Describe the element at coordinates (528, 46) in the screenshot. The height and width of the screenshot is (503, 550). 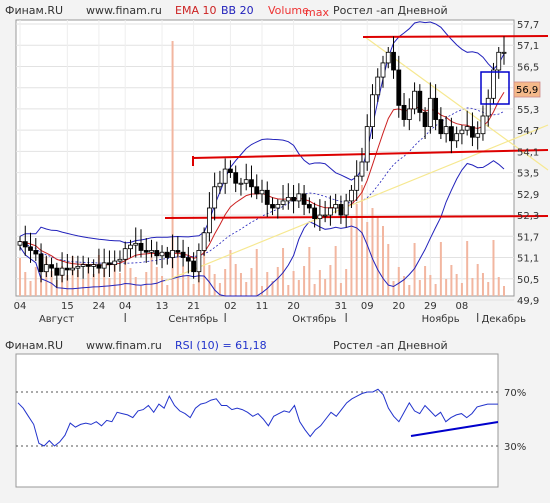
I see `y-tick-label: 57,1` at that location.